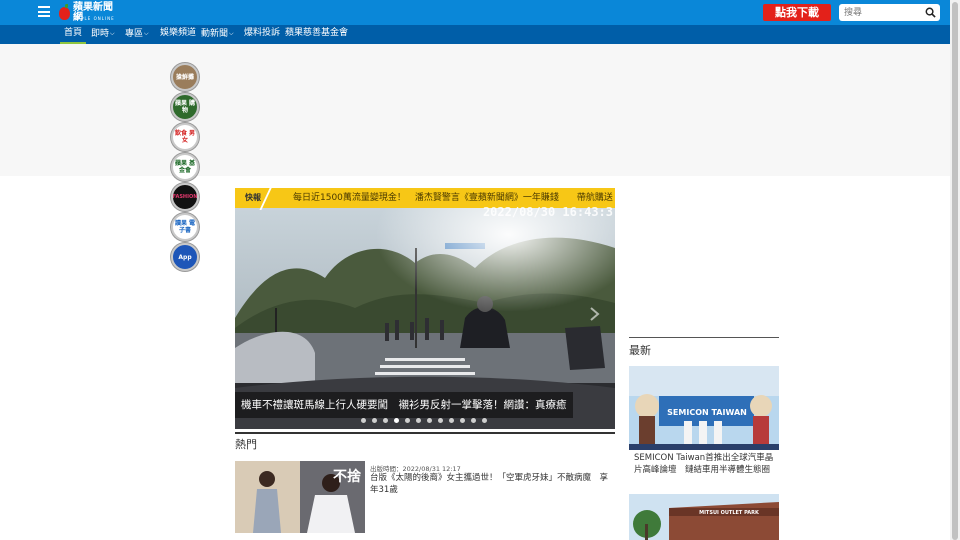  I want to click on apple-logo-icon, so click(65, 11).